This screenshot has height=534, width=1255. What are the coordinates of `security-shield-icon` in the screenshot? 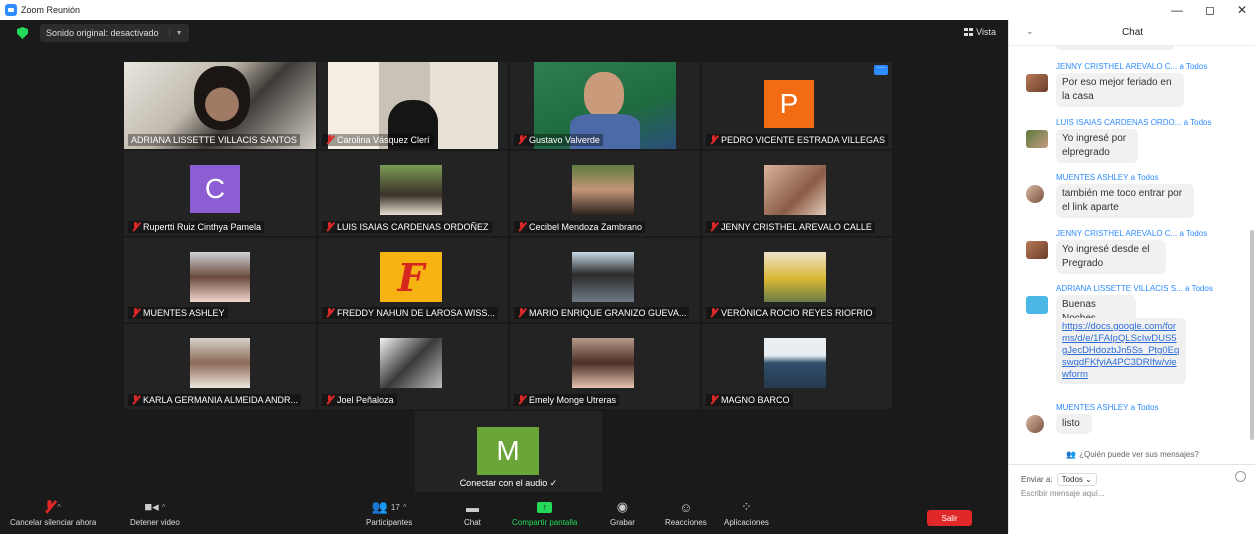 It's located at (22, 33).